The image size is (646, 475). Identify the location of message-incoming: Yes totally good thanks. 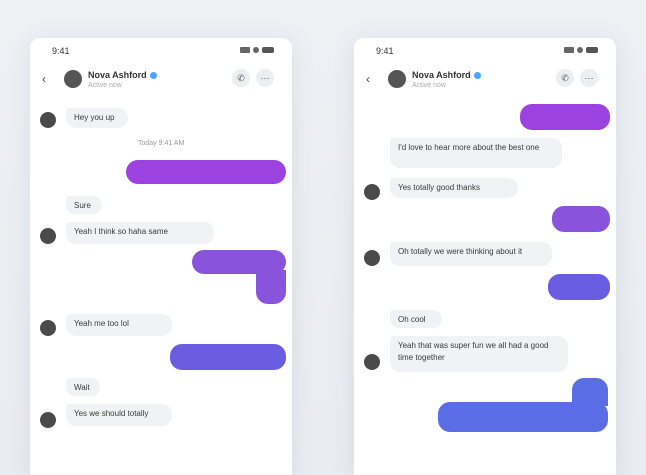
(454, 188).